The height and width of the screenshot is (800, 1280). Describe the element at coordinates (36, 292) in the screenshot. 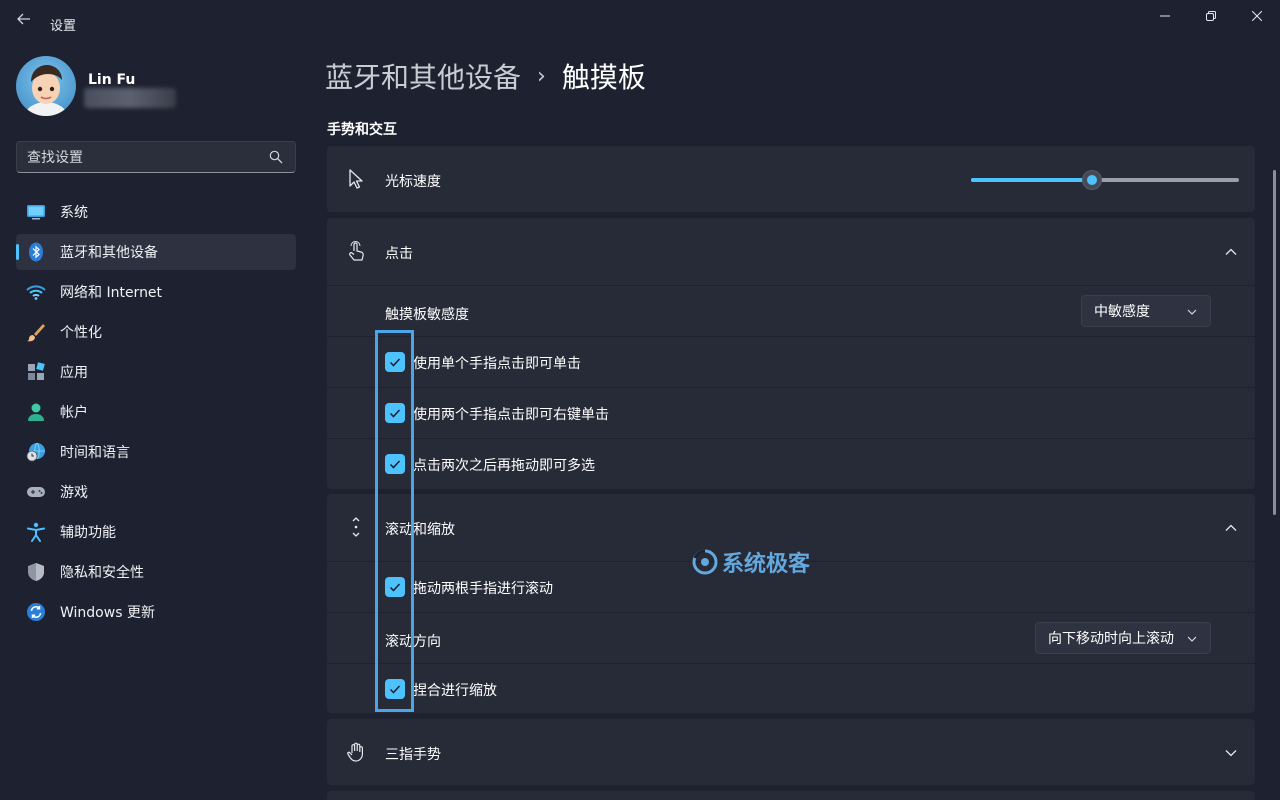

I see `wifi-icon` at that location.